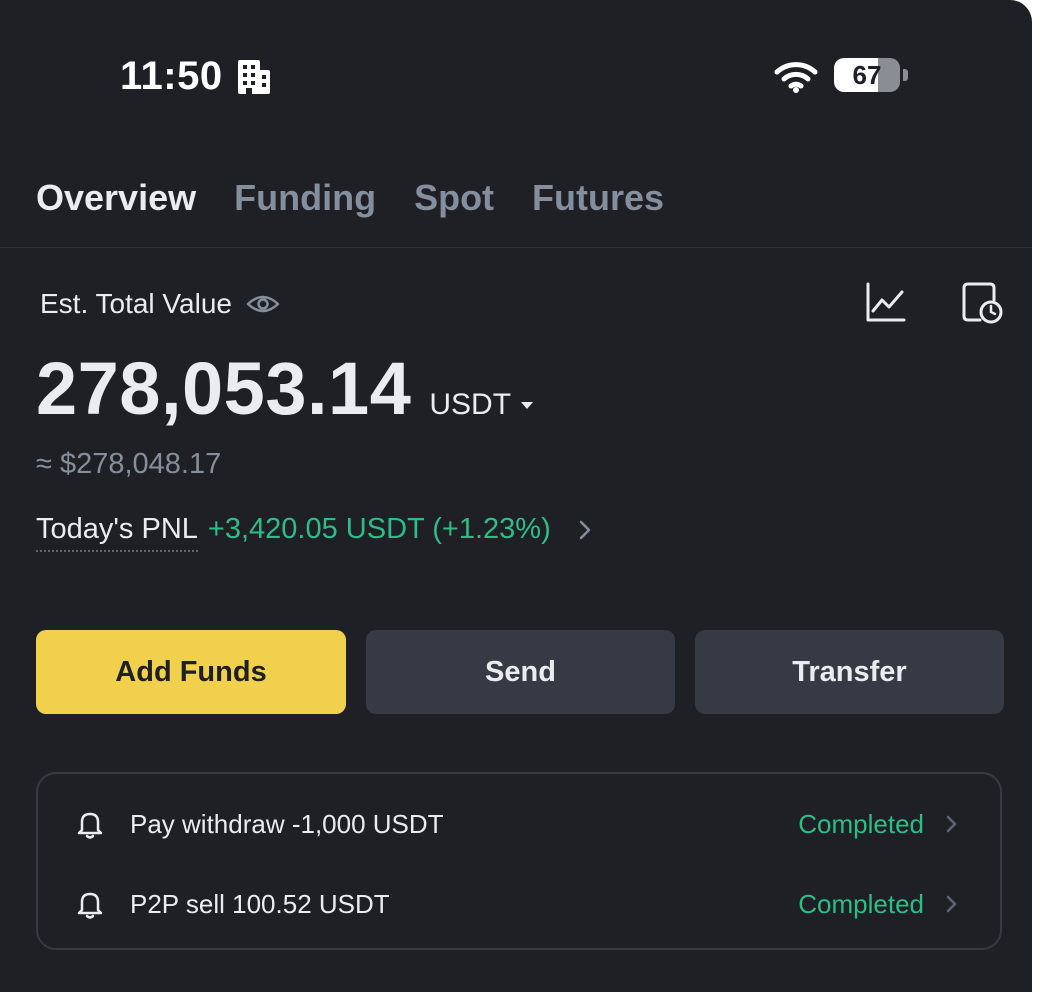 The width and height of the screenshot is (1040, 992). I want to click on notification-item: Pay withdraw -1,000 USDT Completed, so click(519, 824).